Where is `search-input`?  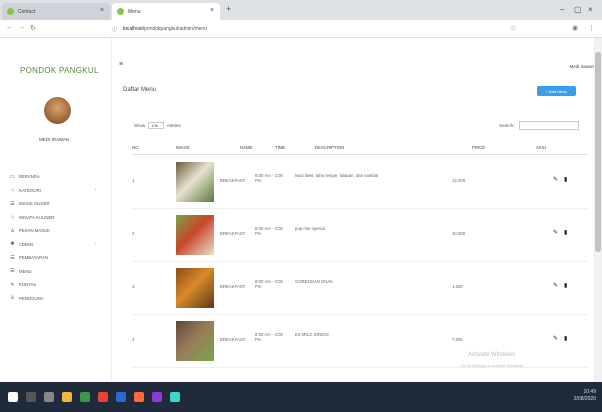
search-input is located at coordinates (548, 125).